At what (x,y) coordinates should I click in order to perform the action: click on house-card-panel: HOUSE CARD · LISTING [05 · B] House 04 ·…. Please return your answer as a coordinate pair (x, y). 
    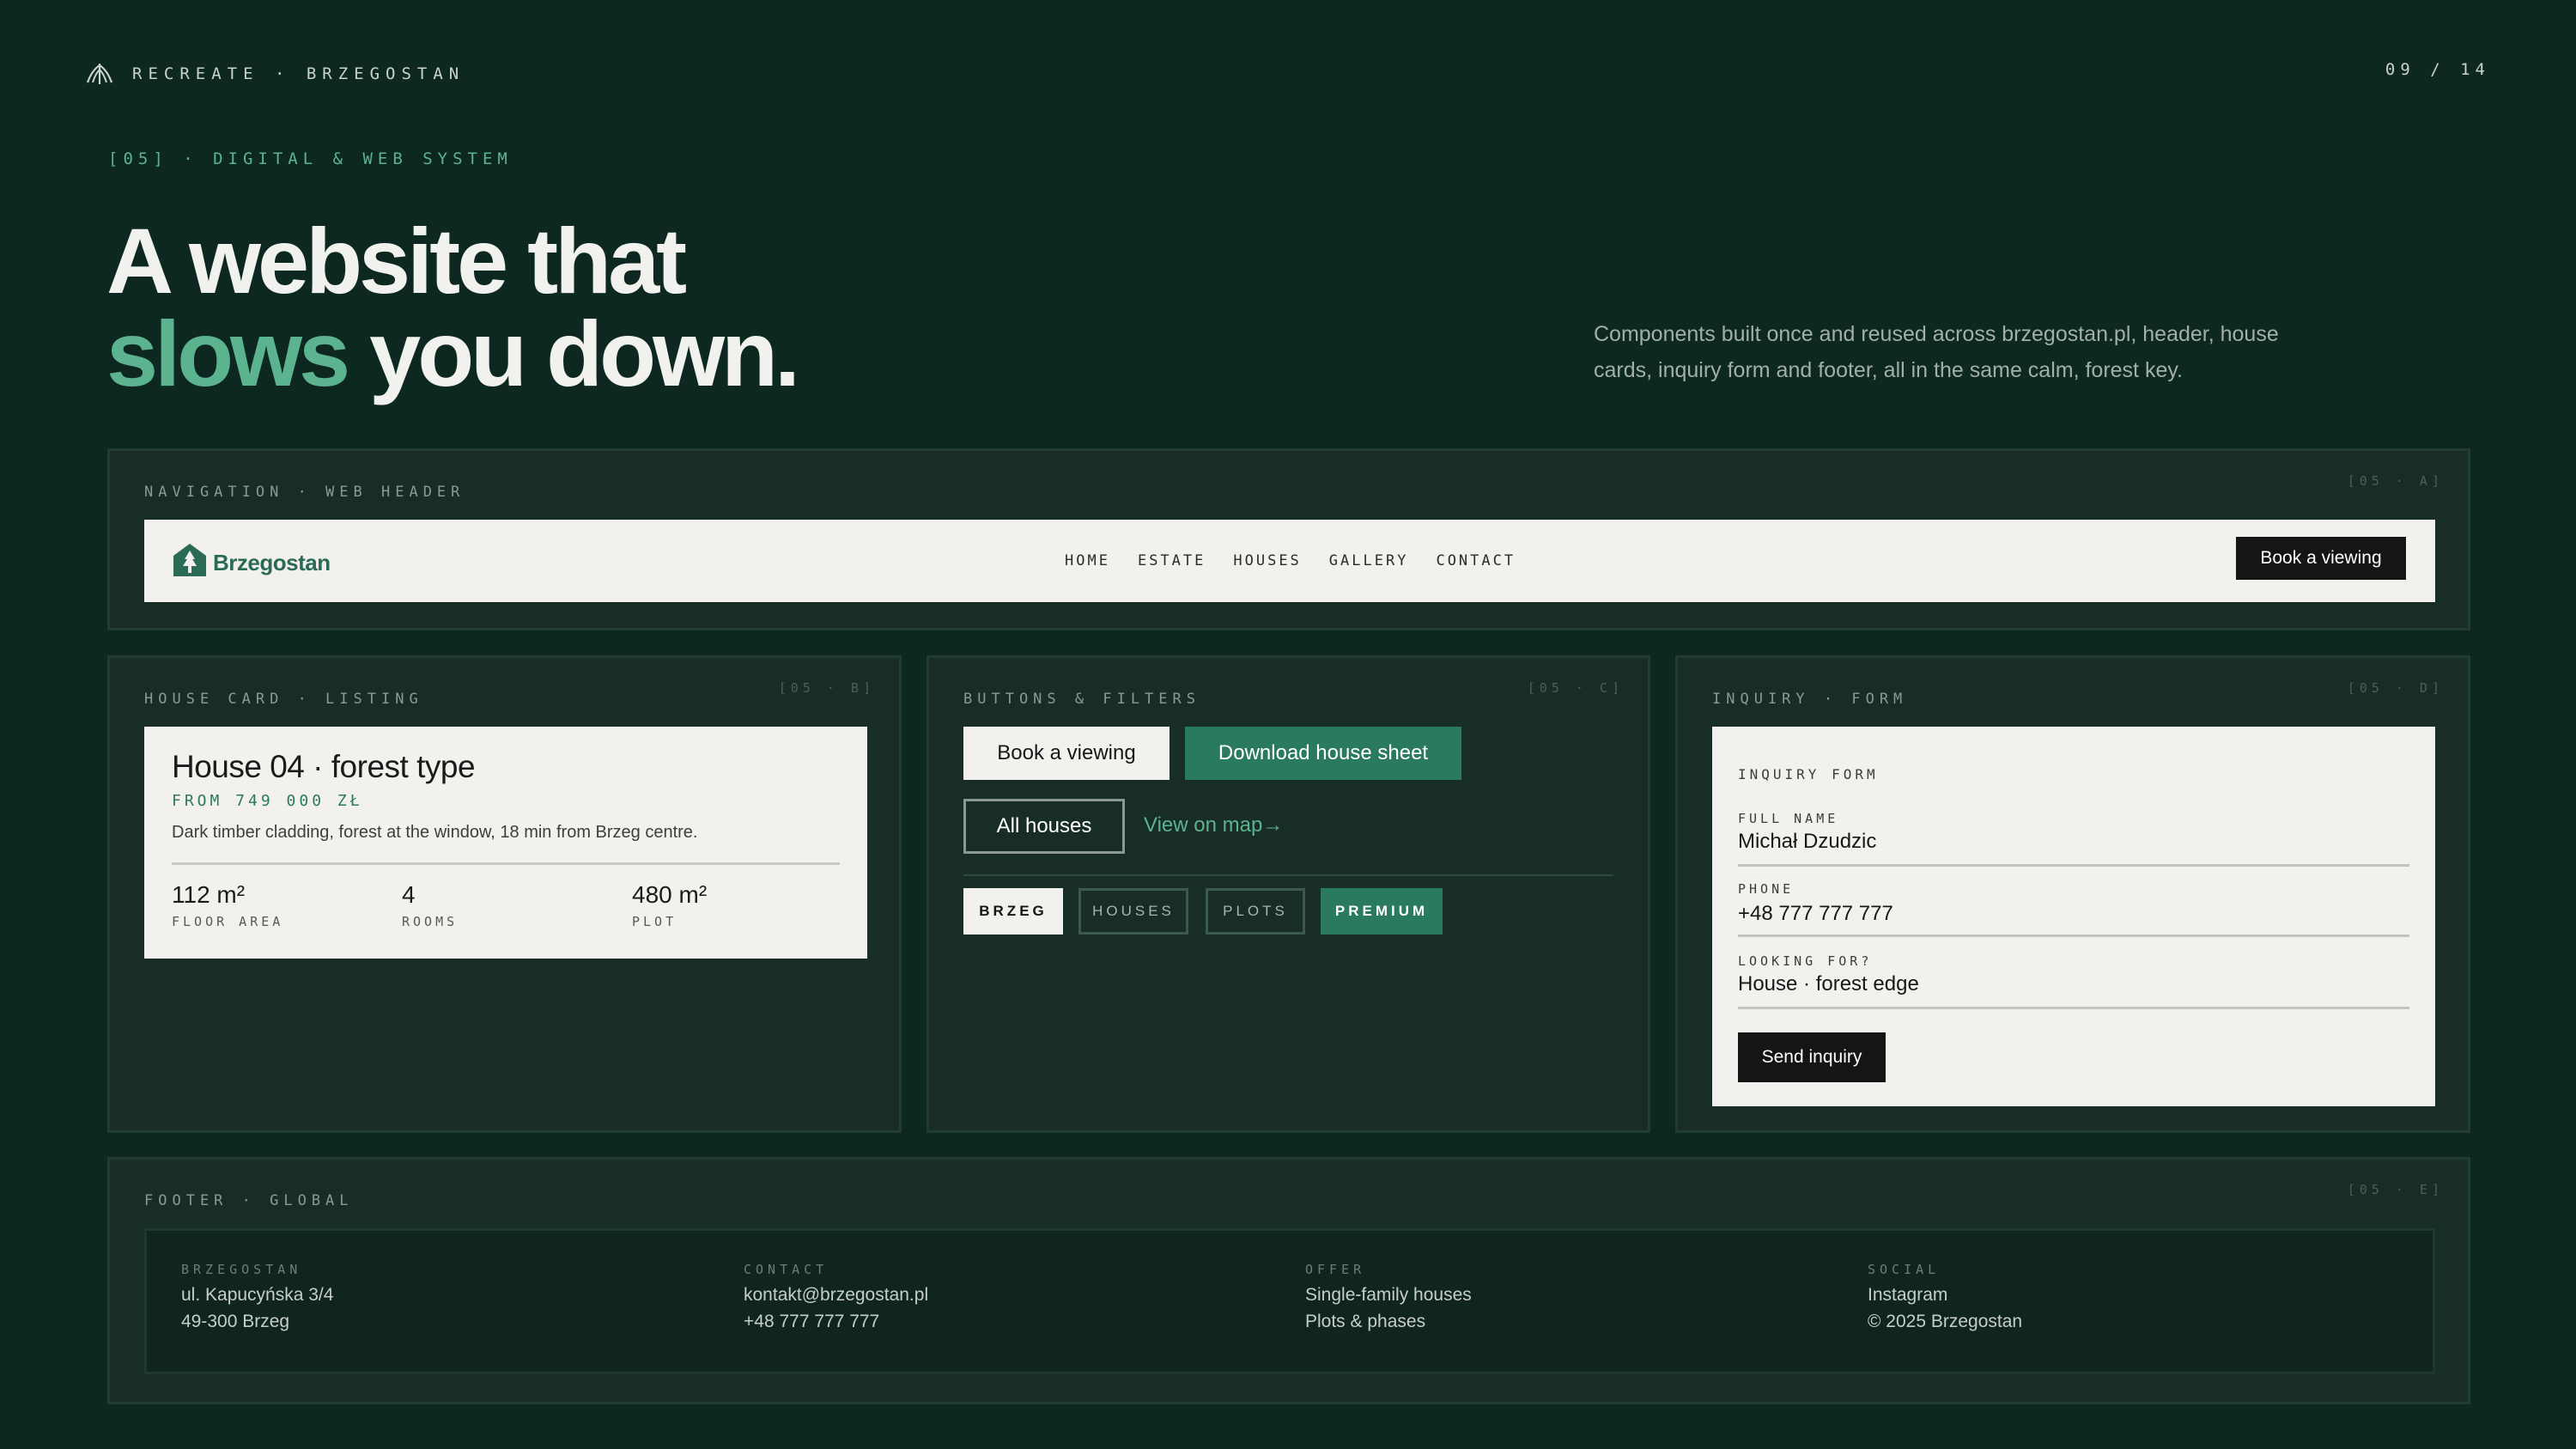
    Looking at the image, I should click on (505, 894).